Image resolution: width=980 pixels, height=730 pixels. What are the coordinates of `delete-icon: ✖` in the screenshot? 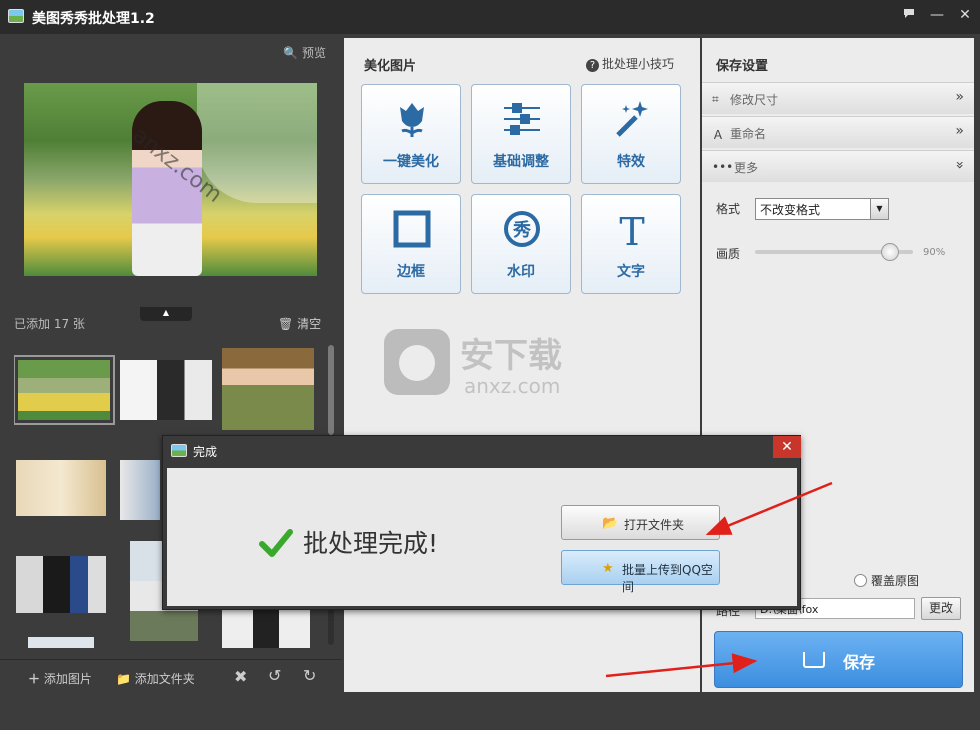 It's located at (240, 676).